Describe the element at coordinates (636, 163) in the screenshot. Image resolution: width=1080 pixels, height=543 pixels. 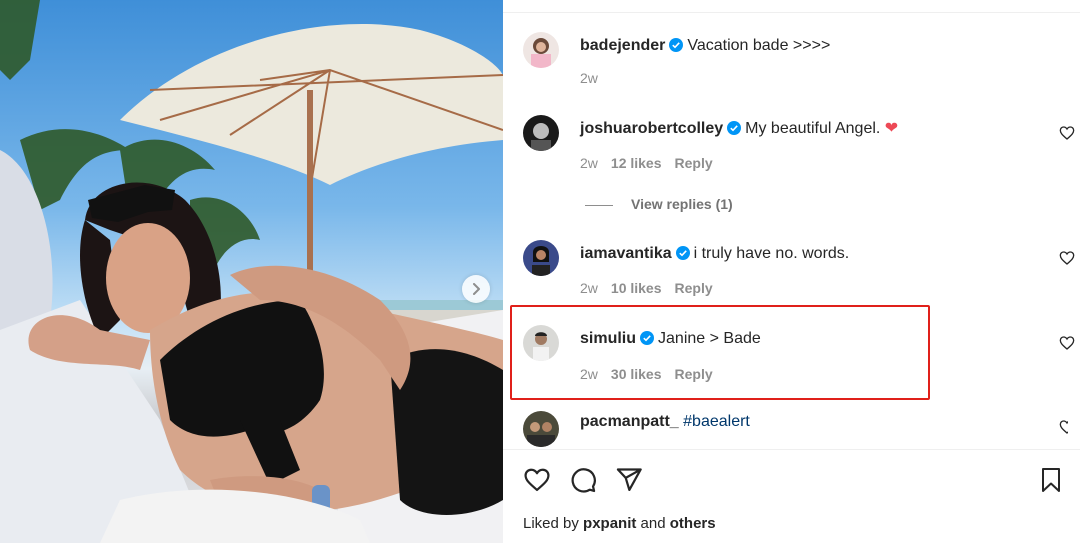
I see `comment-likes: 12 likes` at that location.